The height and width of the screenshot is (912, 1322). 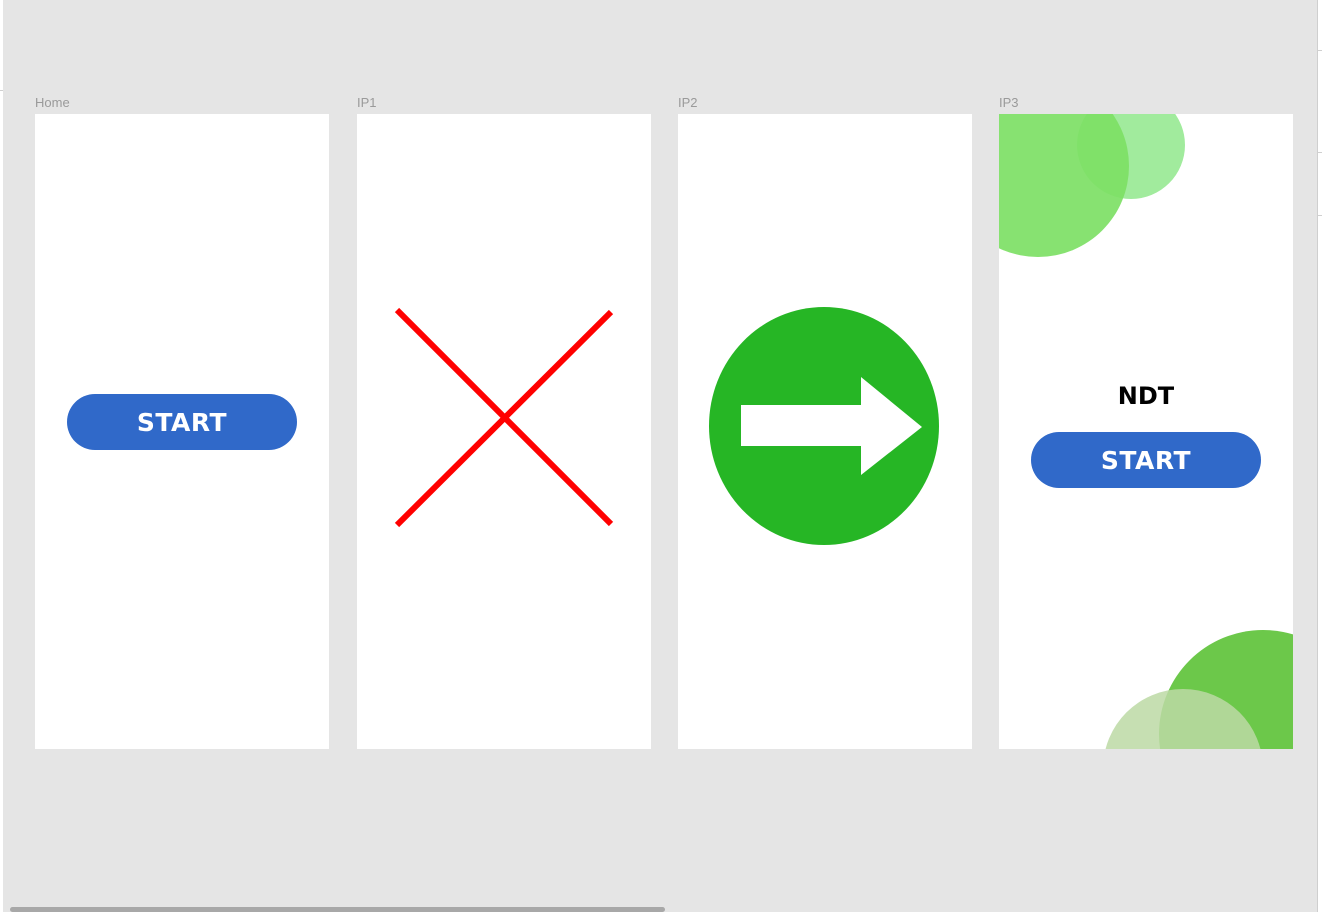 What do you see at coordinates (504, 417) in the screenshot?
I see `close-icon` at bounding box center [504, 417].